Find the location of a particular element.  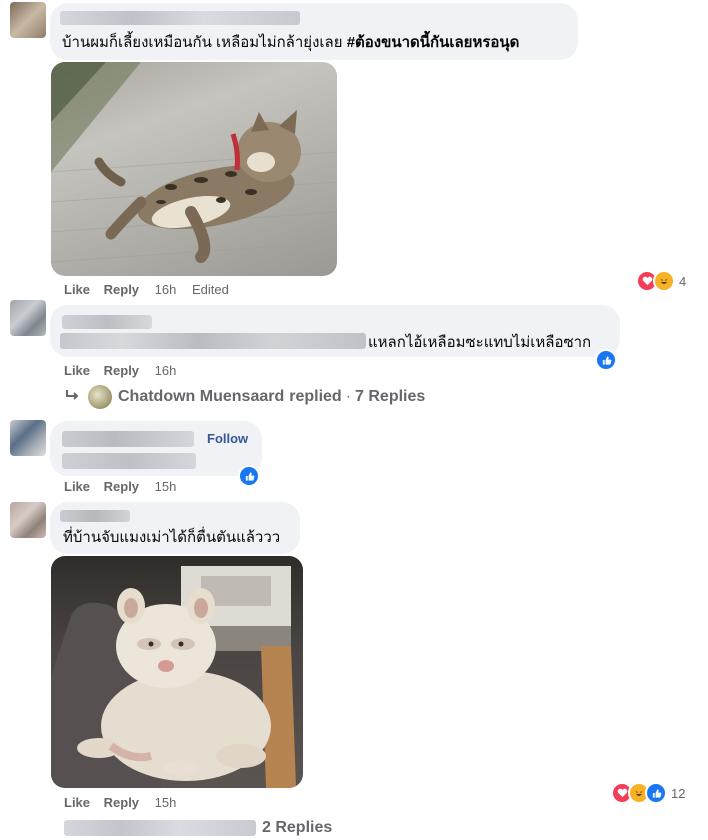

cat-illustration is located at coordinates (194, 162).